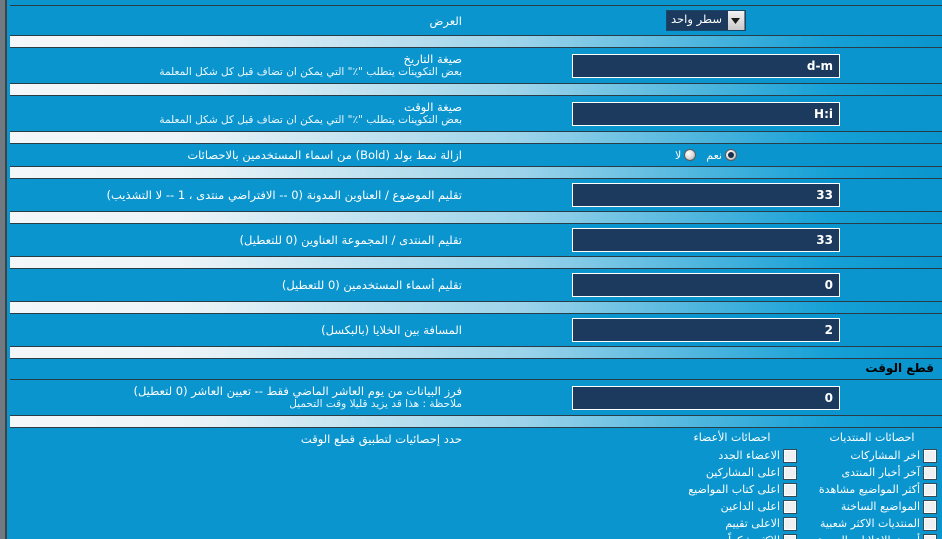 The height and width of the screenshot is (539, 942). I want to click on checkbox-item: اعلى كتاب المواضيع, so click(732, 489).